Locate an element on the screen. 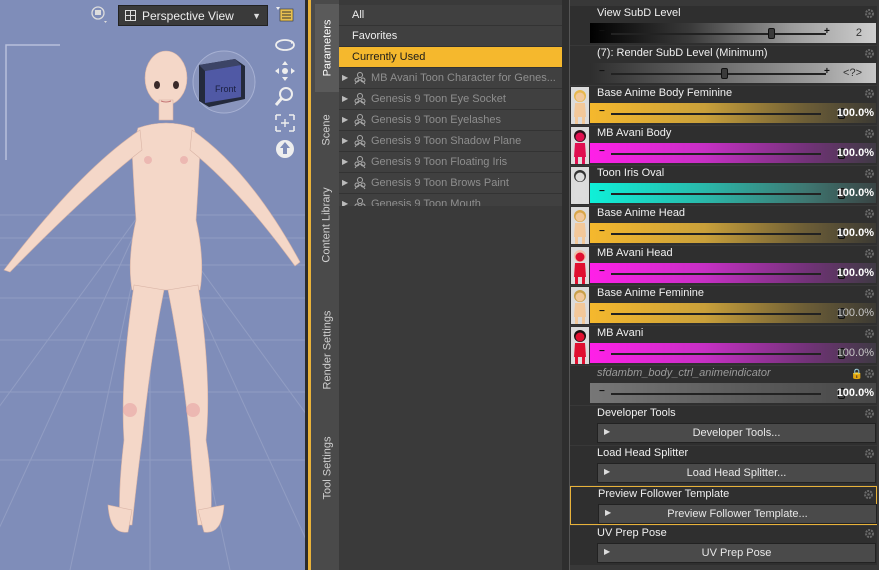  tab-scene: Scene is located at coordinates (327, 130).